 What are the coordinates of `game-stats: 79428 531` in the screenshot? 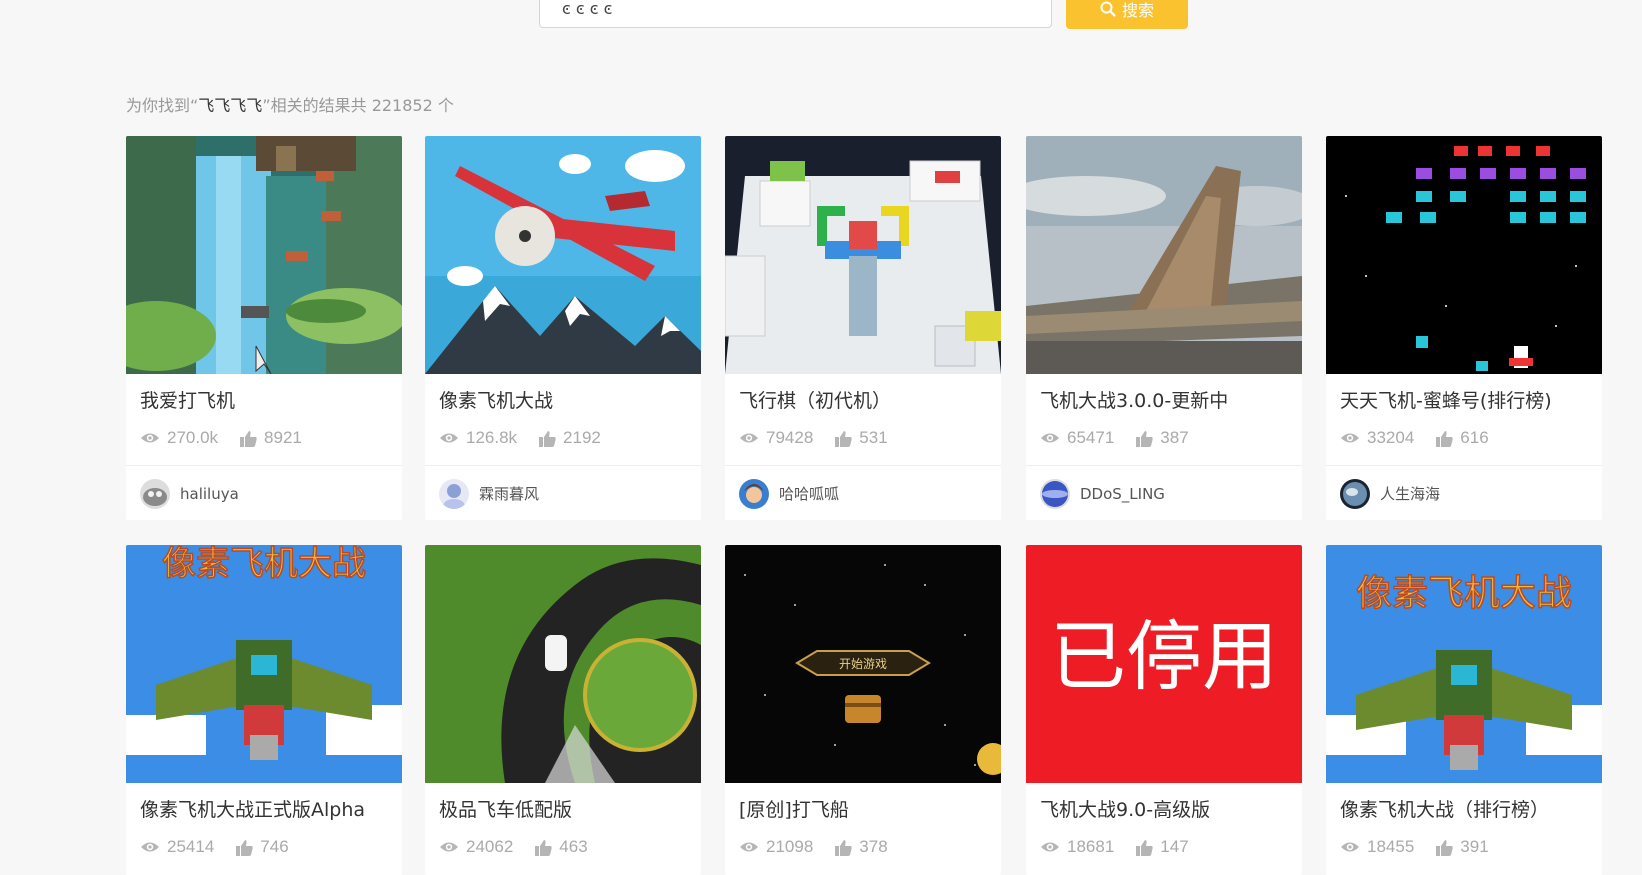 It's located at (863, 438).